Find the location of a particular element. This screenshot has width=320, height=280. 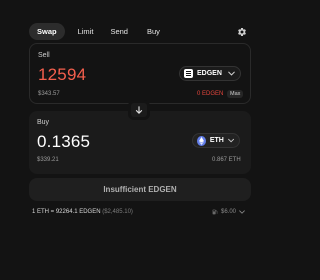

exchange-rate-fiat: ($2,485.10) is located at coordinates (117, 212).